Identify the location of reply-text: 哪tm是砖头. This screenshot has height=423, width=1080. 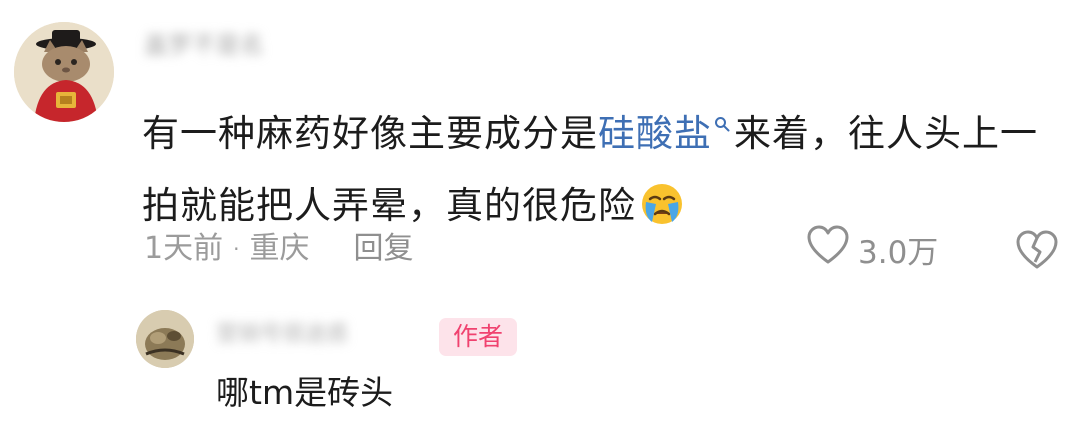
(305, 392).